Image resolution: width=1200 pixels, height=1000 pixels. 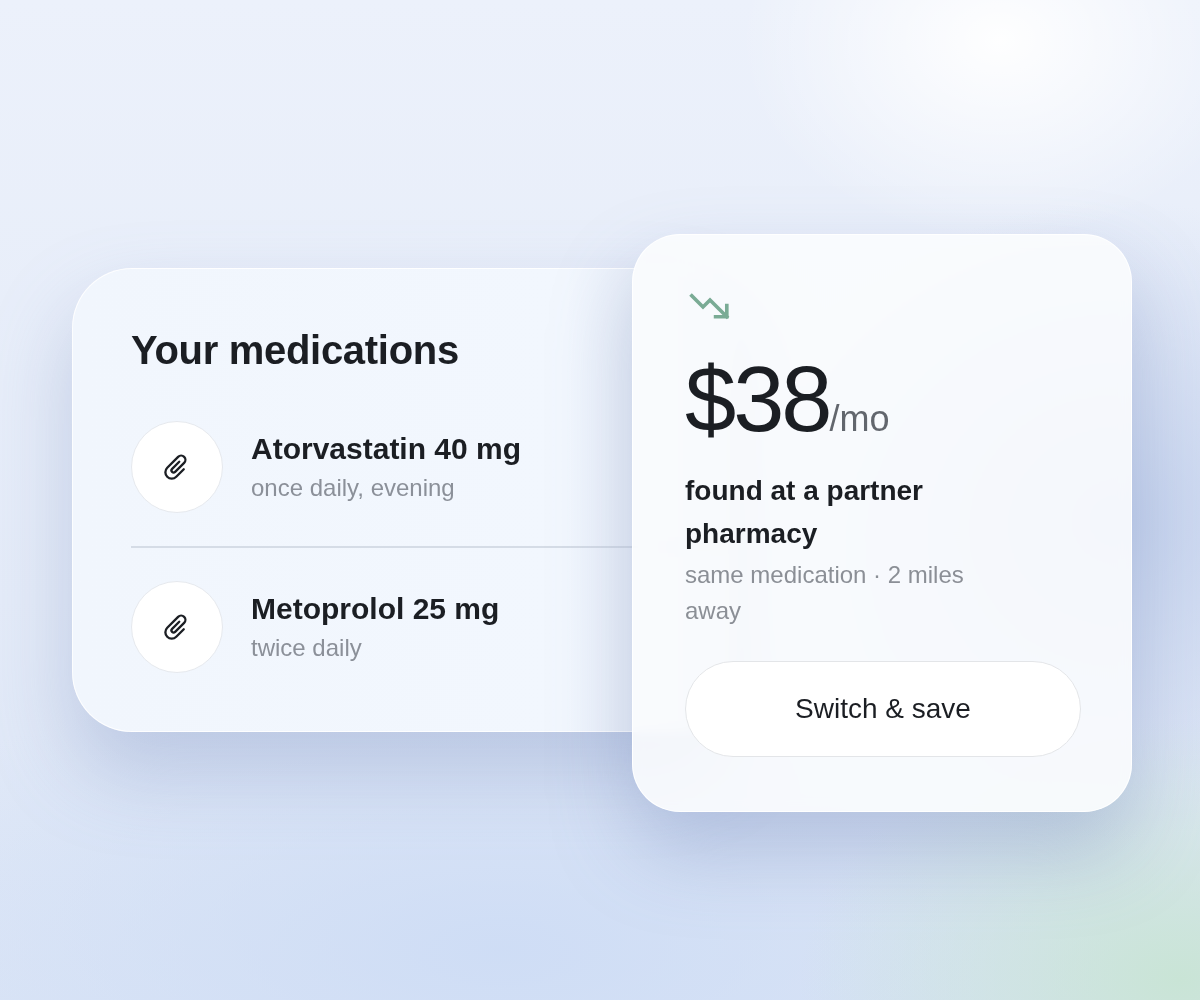 What do you see at coordinates (757, 399) in the screenshot?
I see `price-amount: $38` at bounding box center [757, 399].